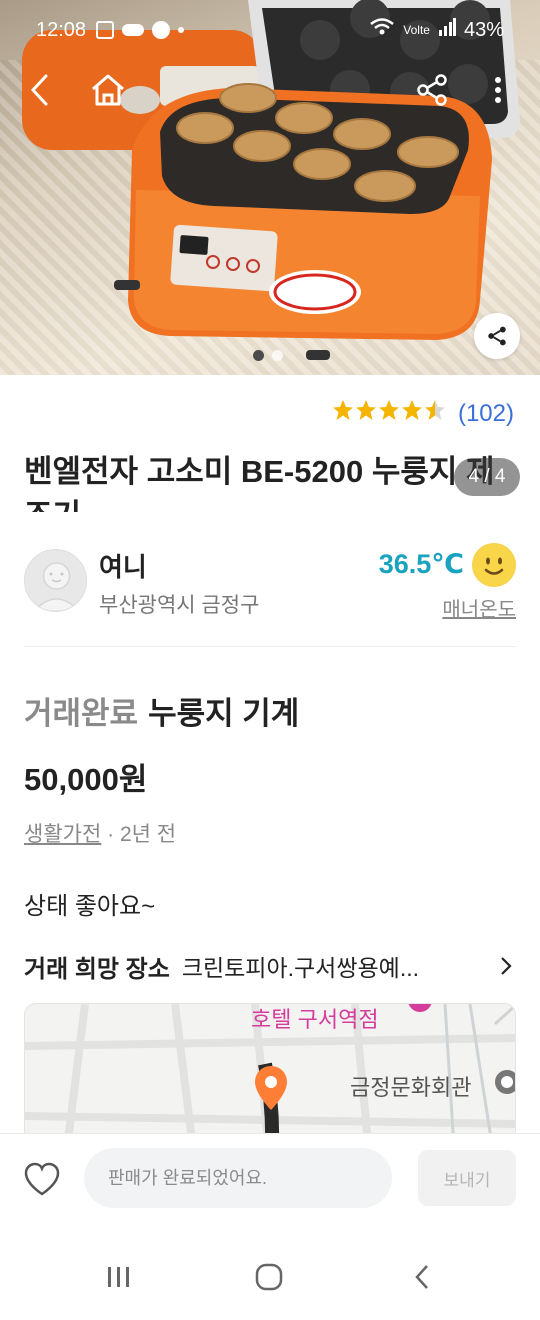 The image size is (540, 1320). Describe the element at coordinates (467, 1178) in the screenshot. I see `send-button: 보내기` at that location.